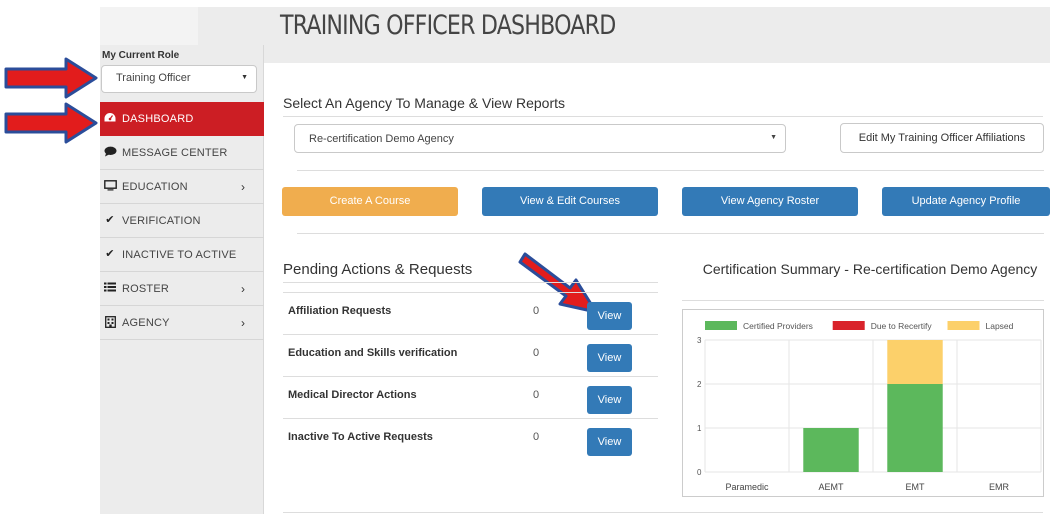 The height and width of the screenshot is (514, 1050). I want to click on sidebar-item-label: ROSTER, so click(146, 289).